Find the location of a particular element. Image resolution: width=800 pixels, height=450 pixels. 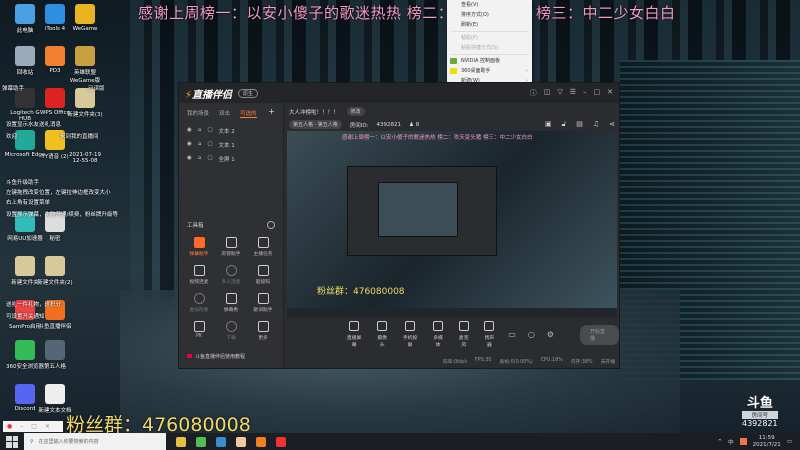

tray-app-icon is located at coordinates (743, 441).